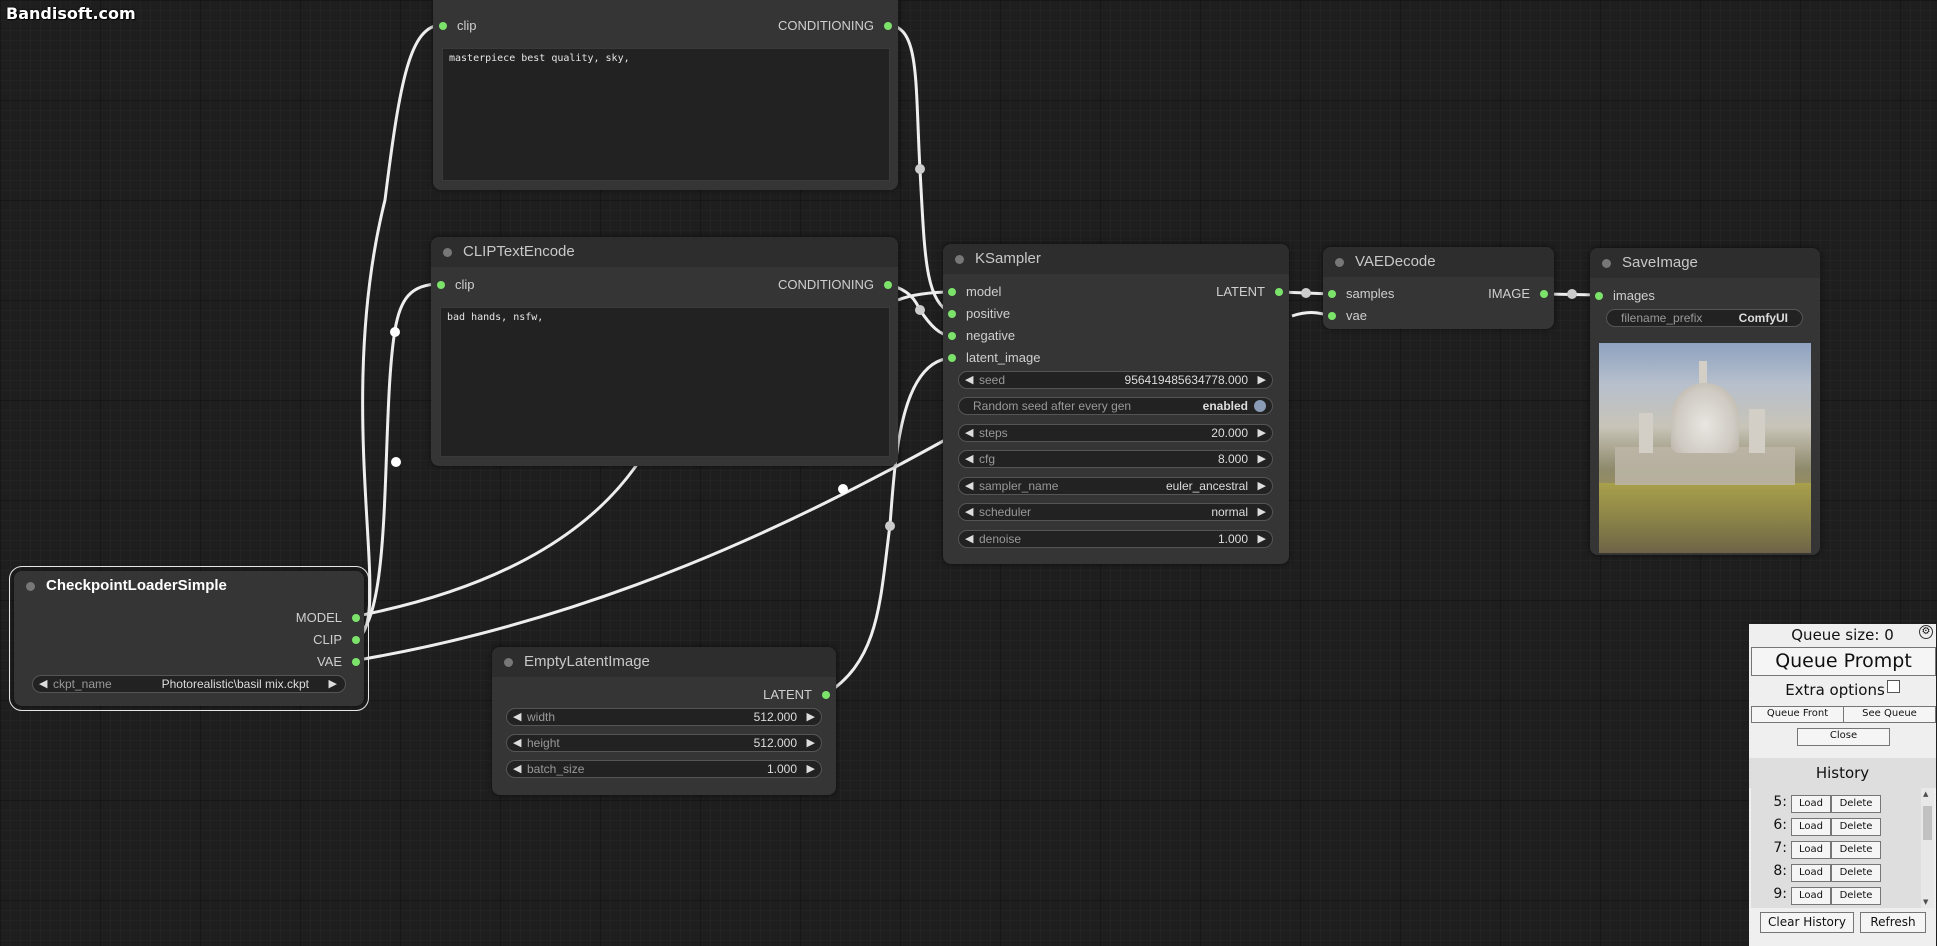 The width and height of the screenshot is (1937, 946). Describe the element at coordinates (981, 335) in the screenshot. I see `slot-input-negative: negative` at that location.